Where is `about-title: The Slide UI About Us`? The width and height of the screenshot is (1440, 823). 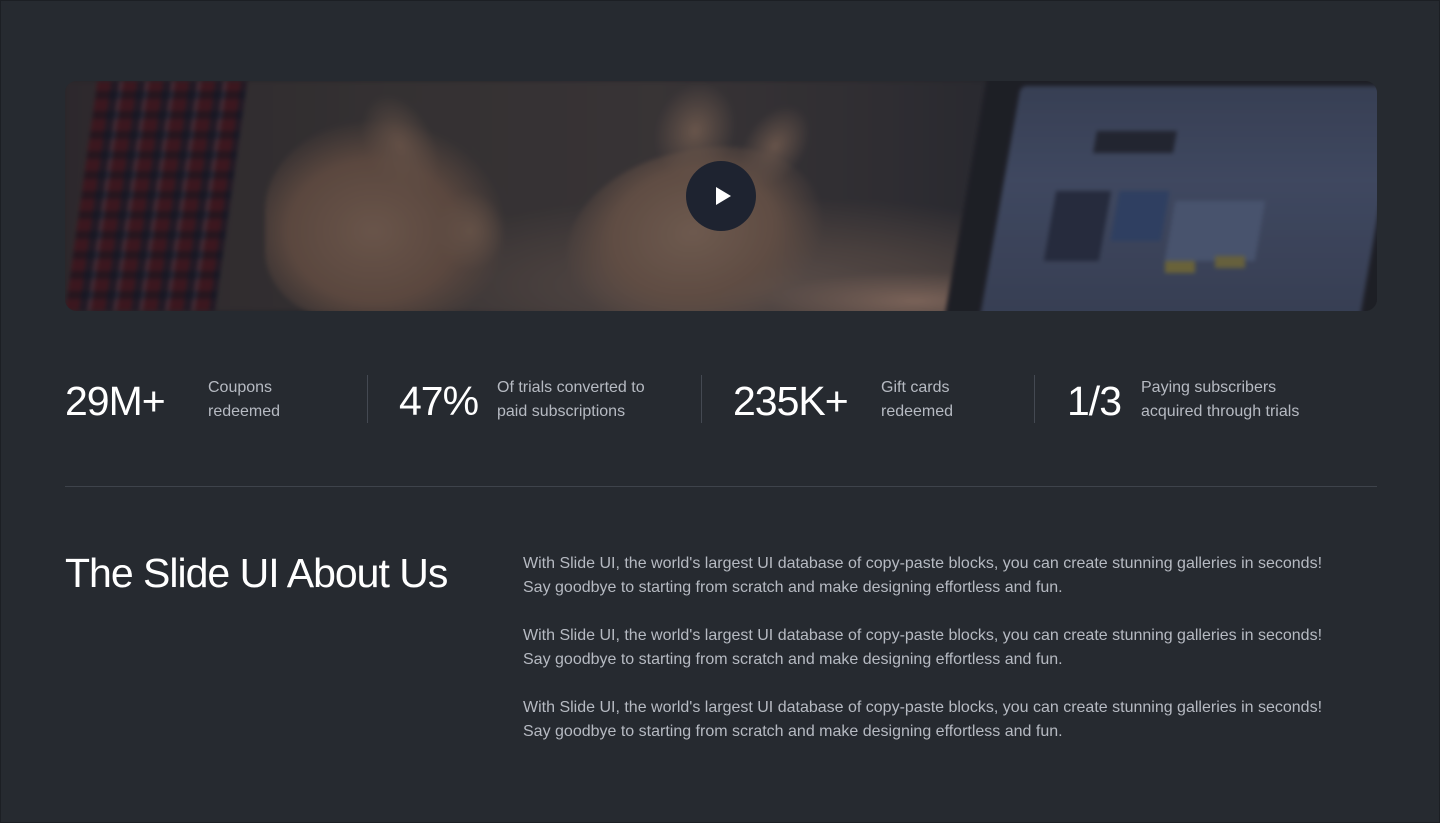
about-title: The Slide UI About Us is located at coordinates (256, 573).